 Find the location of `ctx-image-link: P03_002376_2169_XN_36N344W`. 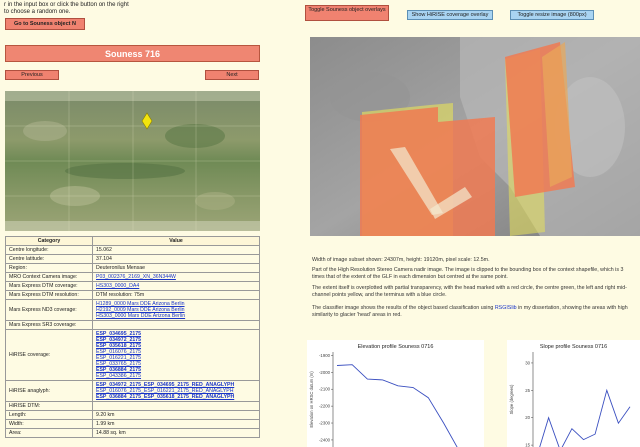

ctx-image-link: P03_002376_2169_XN_36N344W is located at coordinates (176, 277).